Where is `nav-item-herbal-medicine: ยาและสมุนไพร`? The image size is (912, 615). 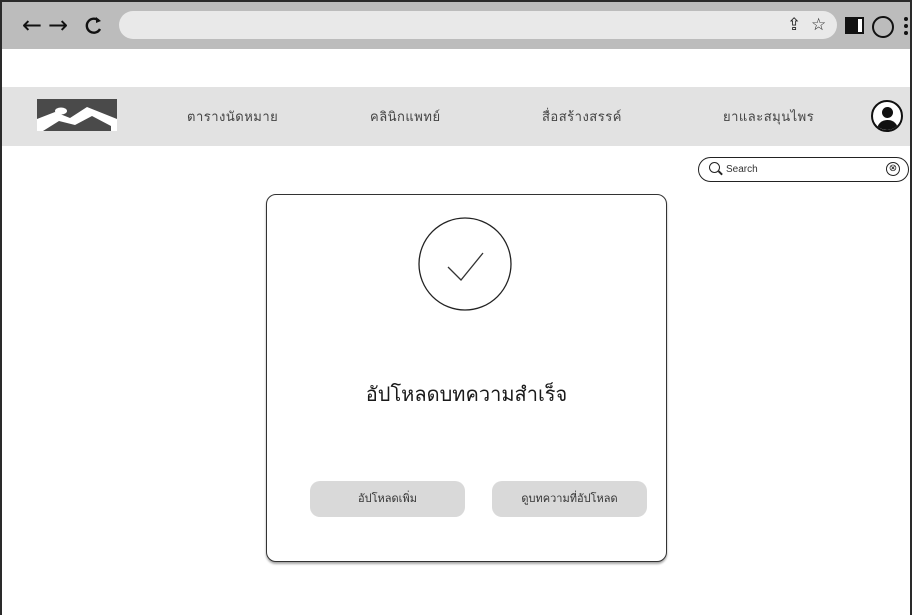
nav-item-herbal-medicine: ยาและสมุนไพร is located at coordinates (768, 116).